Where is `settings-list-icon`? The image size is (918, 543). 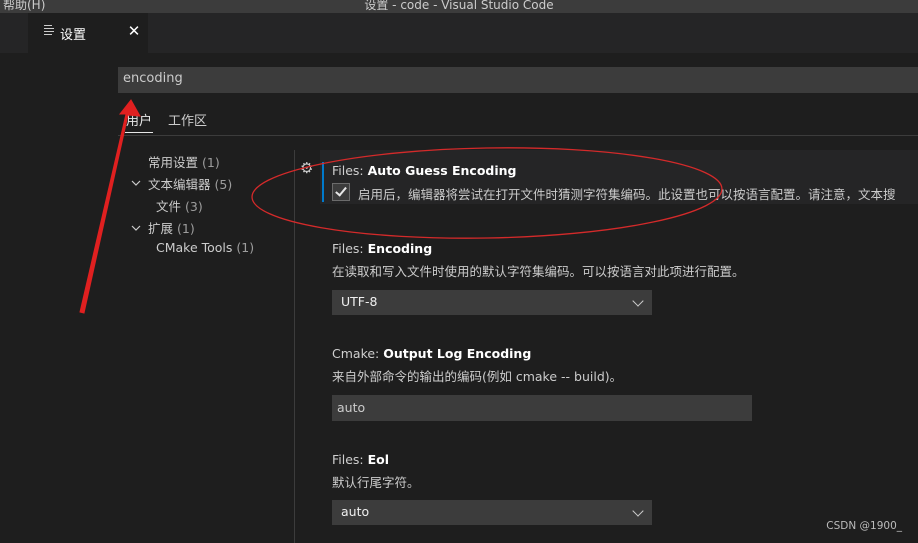 settings-list-icon is located at coordinates (49, 30).